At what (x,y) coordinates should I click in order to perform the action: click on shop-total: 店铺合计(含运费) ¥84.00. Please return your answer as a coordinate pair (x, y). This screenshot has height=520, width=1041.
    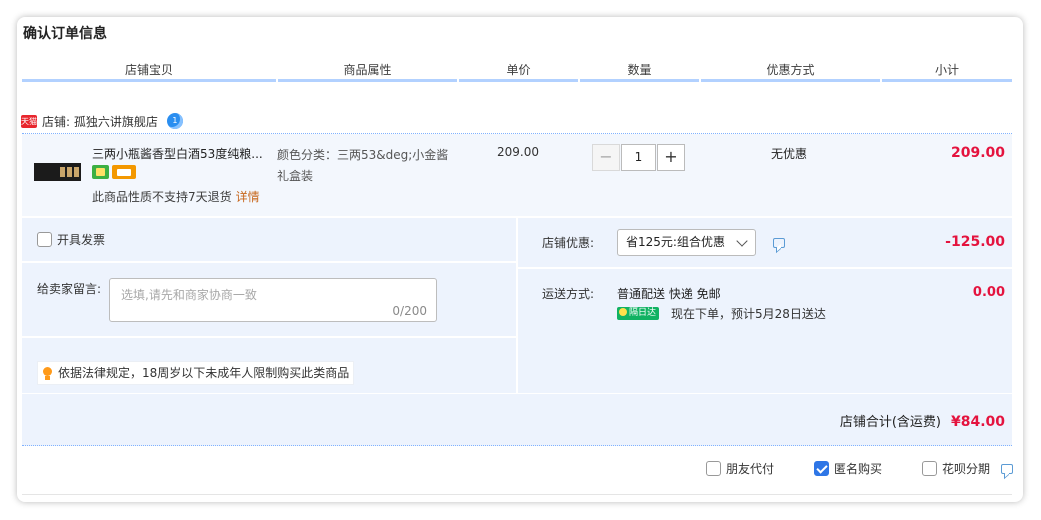
    Looking at the image, I should click on (922, 420).